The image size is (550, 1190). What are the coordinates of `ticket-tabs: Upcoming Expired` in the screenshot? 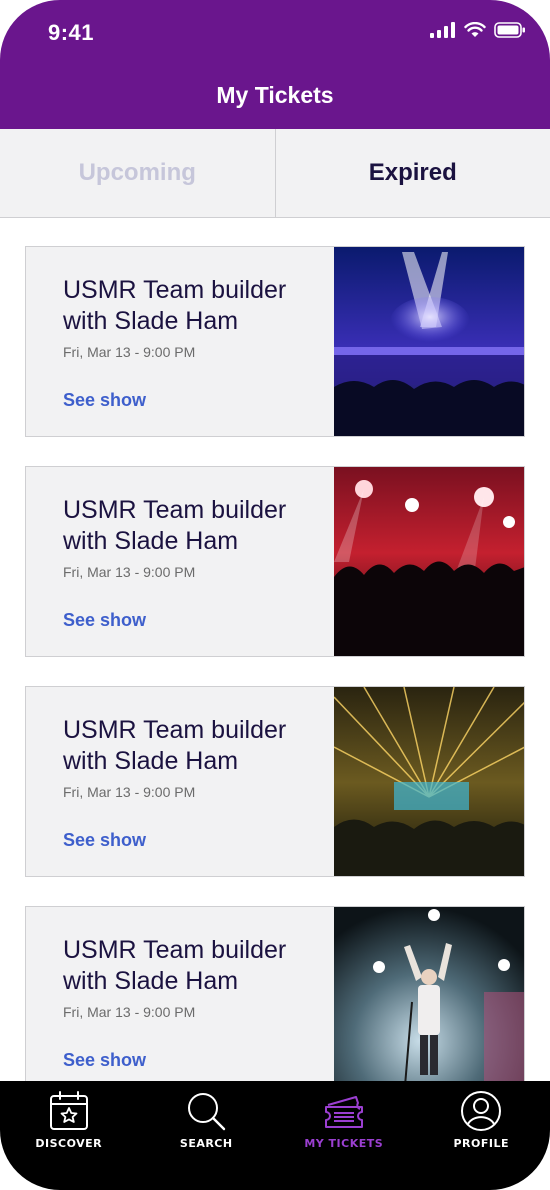 It's located at (275, 173).